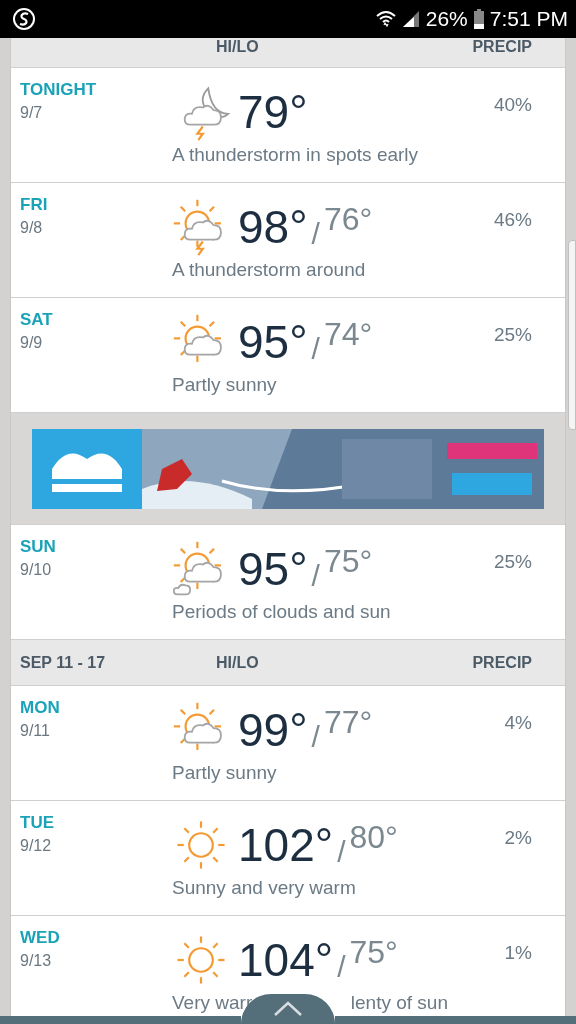 The height and width of the screenshot is (1024, 576). I want to click on forecast-description: lenty of sun, so click(399, 1003).